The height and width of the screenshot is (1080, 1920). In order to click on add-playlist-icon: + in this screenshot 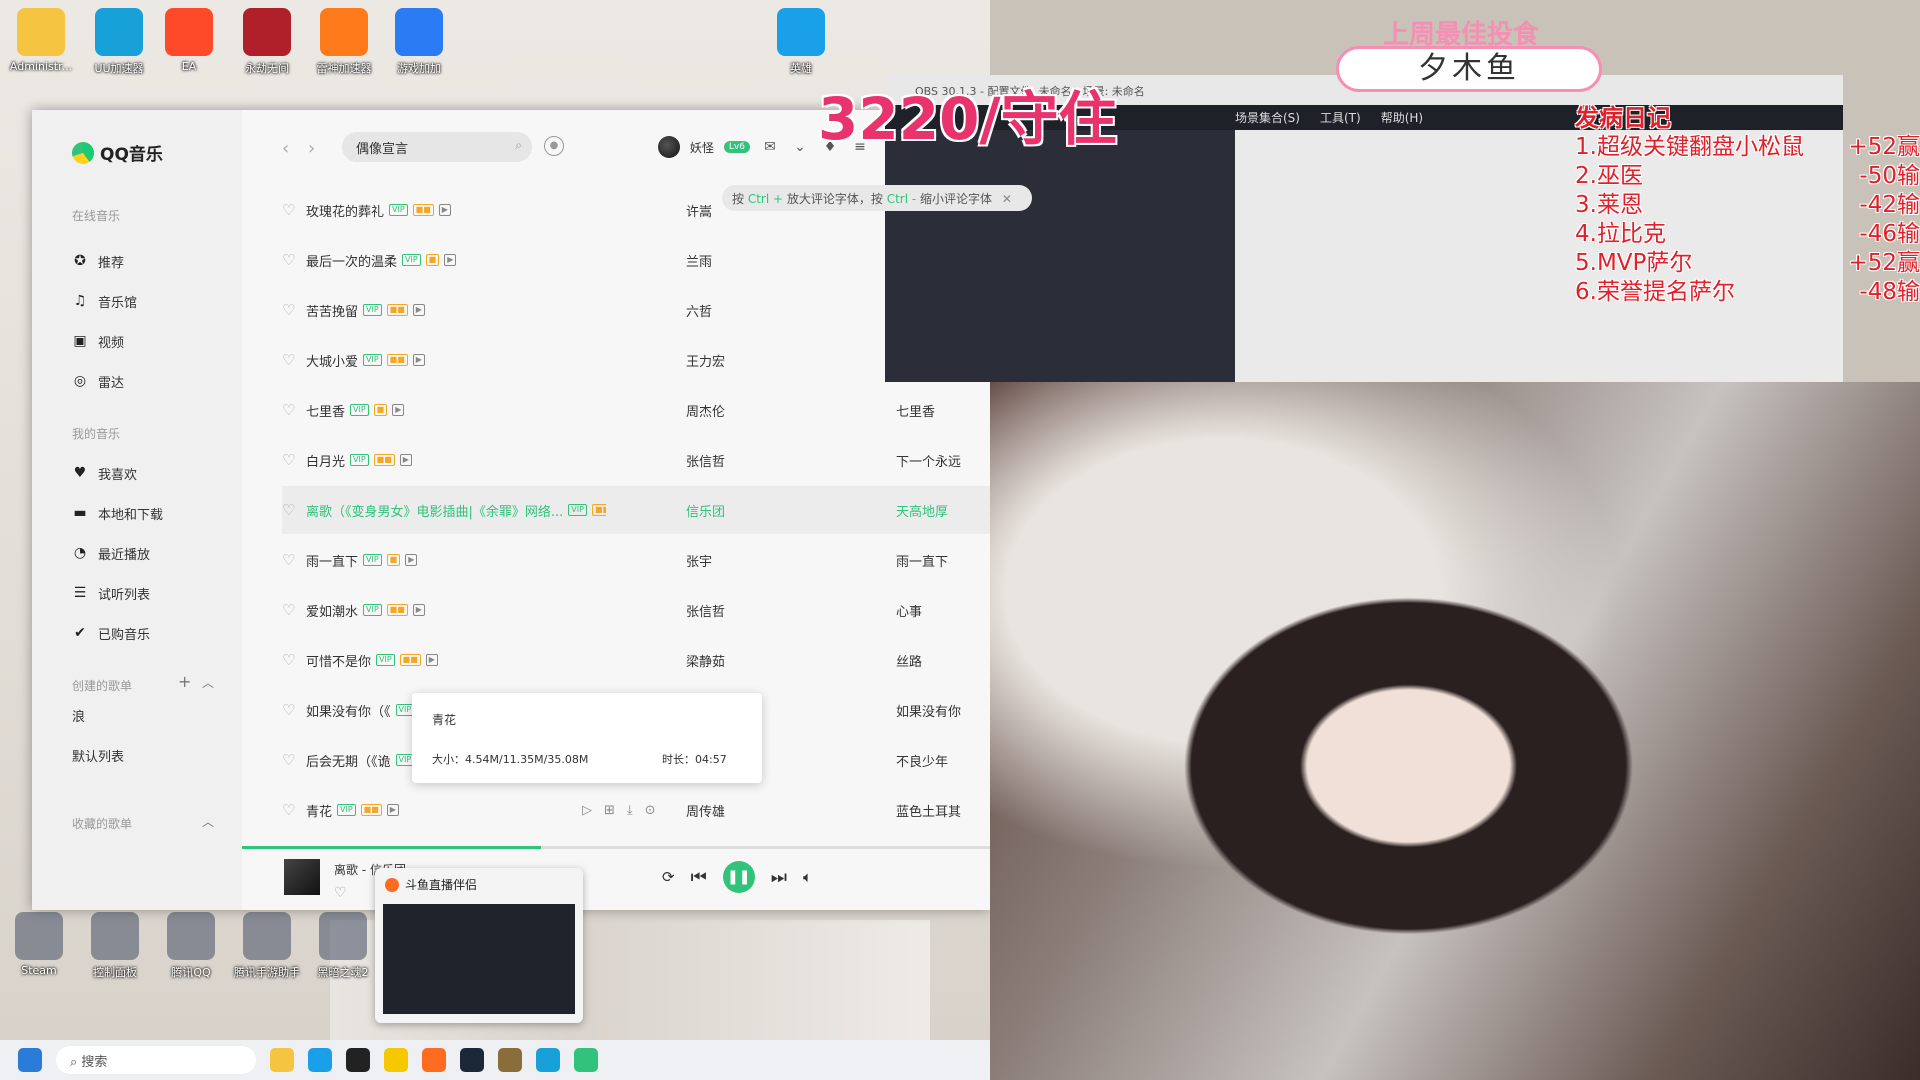, I will do `click(184, 681)`.